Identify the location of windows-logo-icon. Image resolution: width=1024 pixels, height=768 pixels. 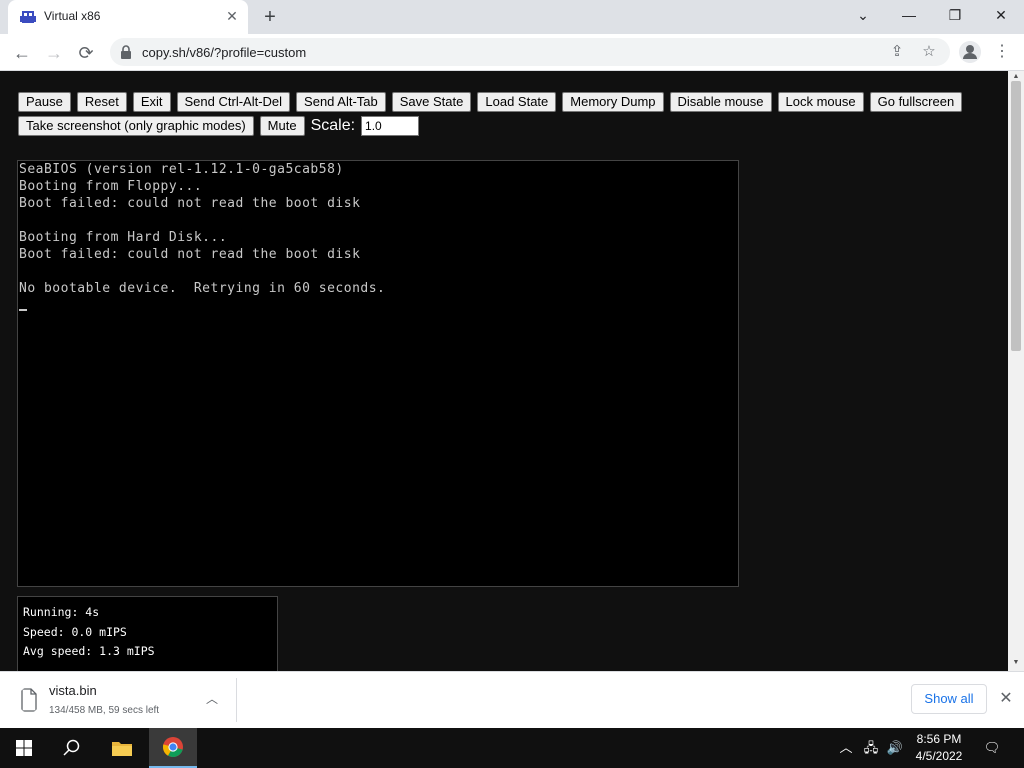
(24, 748).